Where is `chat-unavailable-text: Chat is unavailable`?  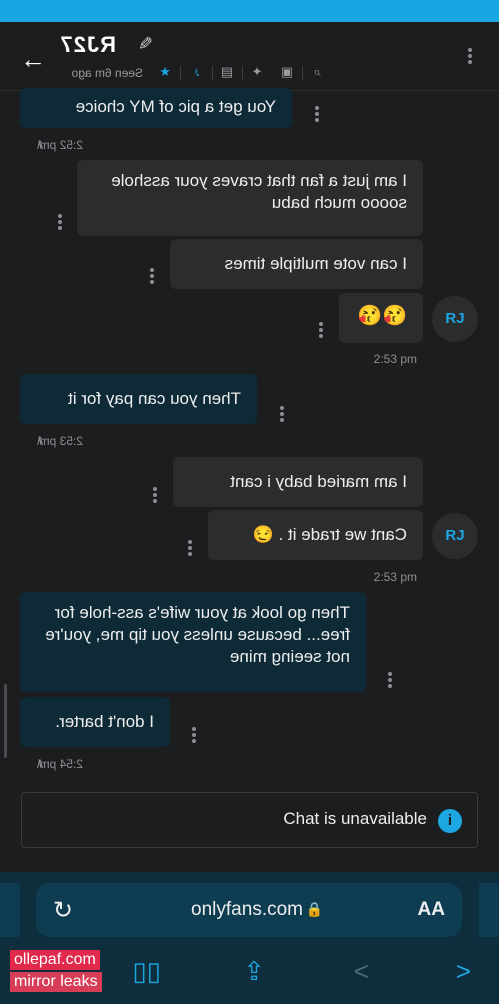 chat-unavailable-text: Chat is unavailable is located at coordinates (355, 818).